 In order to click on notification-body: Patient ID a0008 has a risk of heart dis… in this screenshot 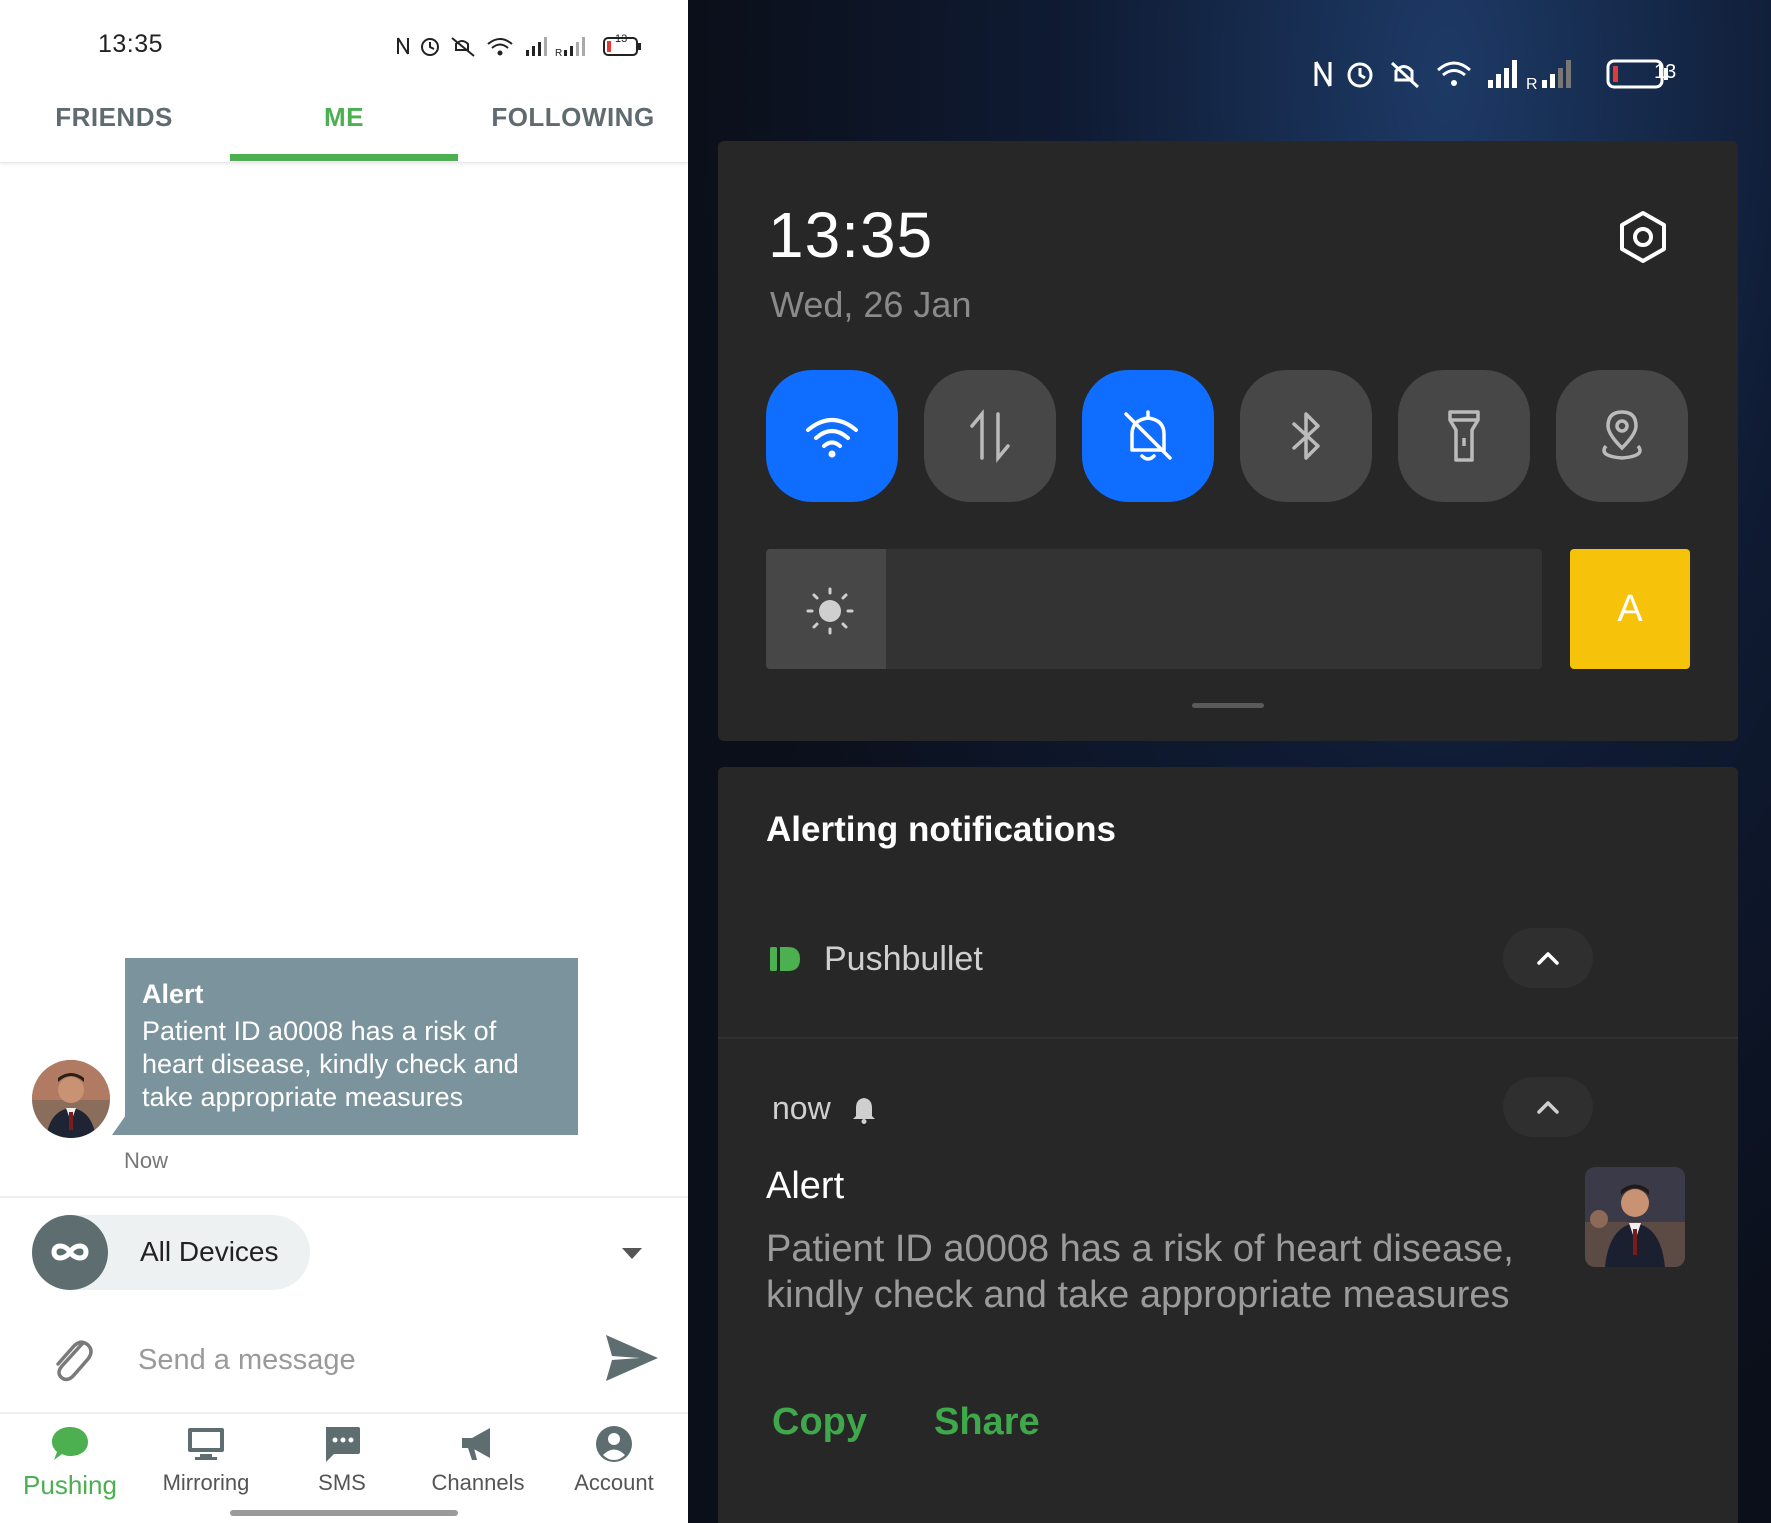, I will do `click(1140, 1272)`.